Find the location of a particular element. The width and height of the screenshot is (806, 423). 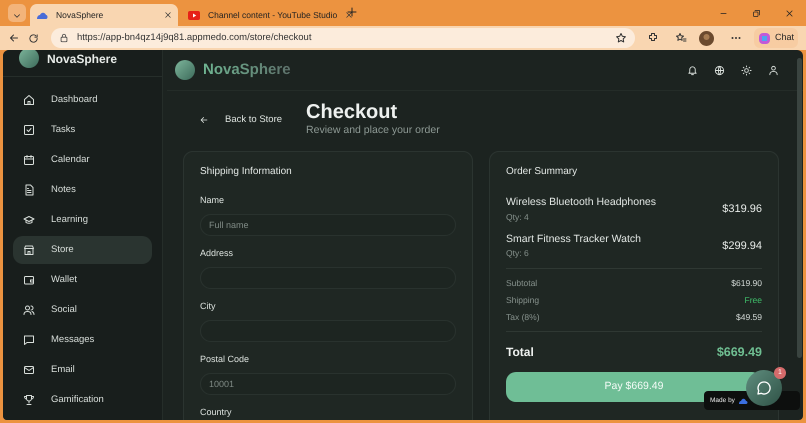

new-tab-icon is located at coordinates (352, 12).